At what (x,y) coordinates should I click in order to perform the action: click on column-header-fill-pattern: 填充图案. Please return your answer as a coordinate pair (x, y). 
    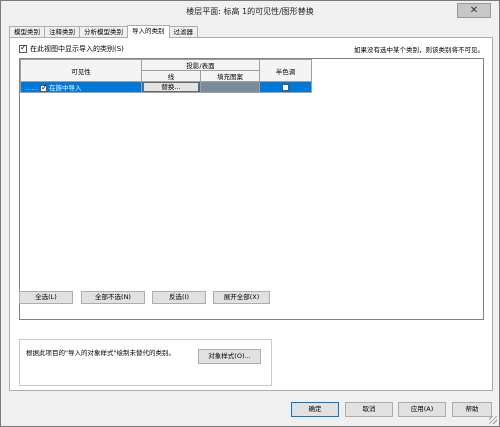
    Looking at the image, I should click on (230, 76).